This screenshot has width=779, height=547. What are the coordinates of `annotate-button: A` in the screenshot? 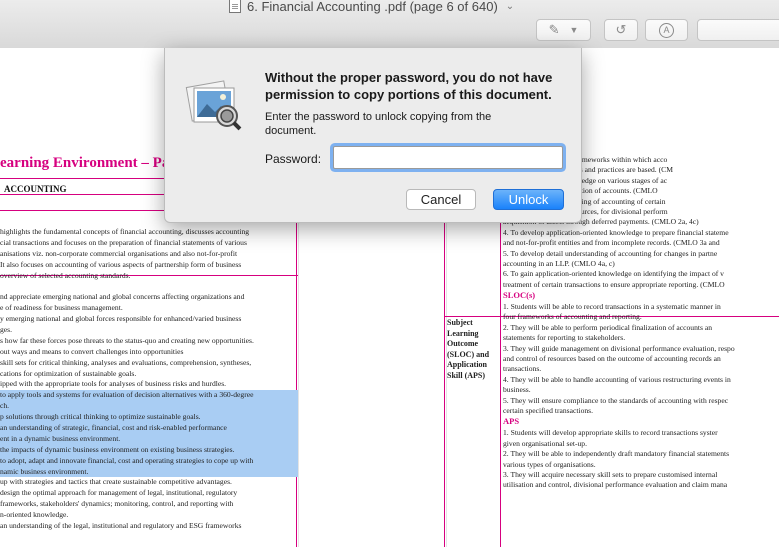 It's located at (666, 30).